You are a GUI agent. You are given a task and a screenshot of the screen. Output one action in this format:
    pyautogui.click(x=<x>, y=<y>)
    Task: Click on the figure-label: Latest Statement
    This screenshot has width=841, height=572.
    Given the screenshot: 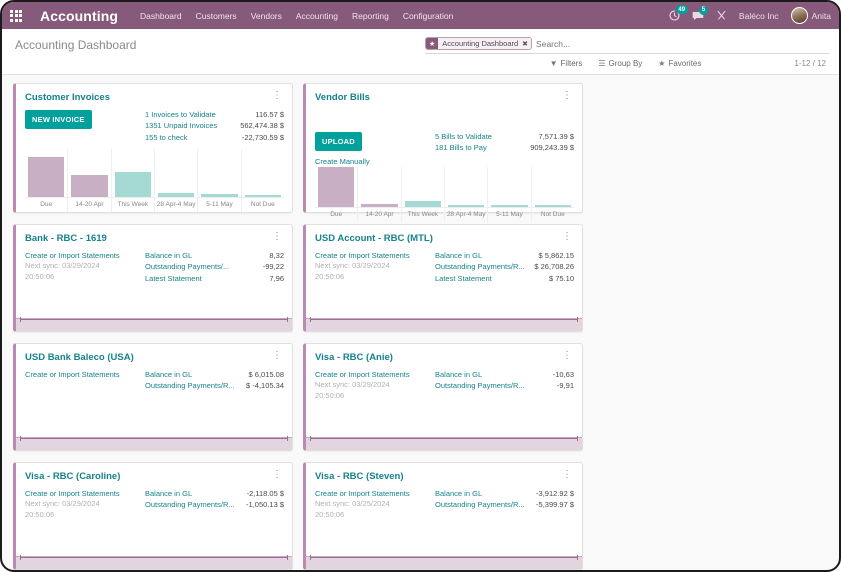 What is the action you would take?
    pyautogui.click(x=173, y=278)
    